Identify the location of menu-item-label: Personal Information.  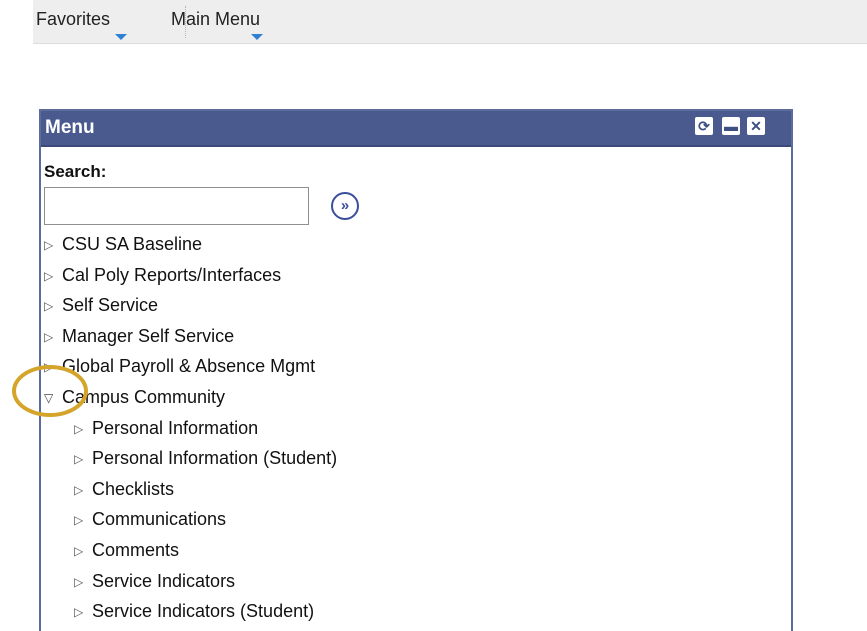
(175, 428).